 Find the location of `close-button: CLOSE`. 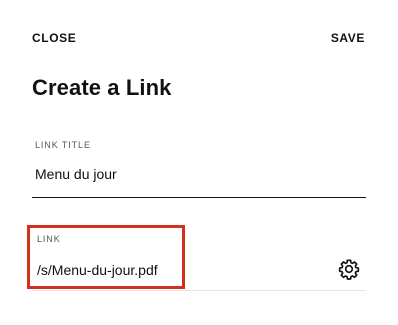

close-button: CLOSE is located at coordinates (54, 38).